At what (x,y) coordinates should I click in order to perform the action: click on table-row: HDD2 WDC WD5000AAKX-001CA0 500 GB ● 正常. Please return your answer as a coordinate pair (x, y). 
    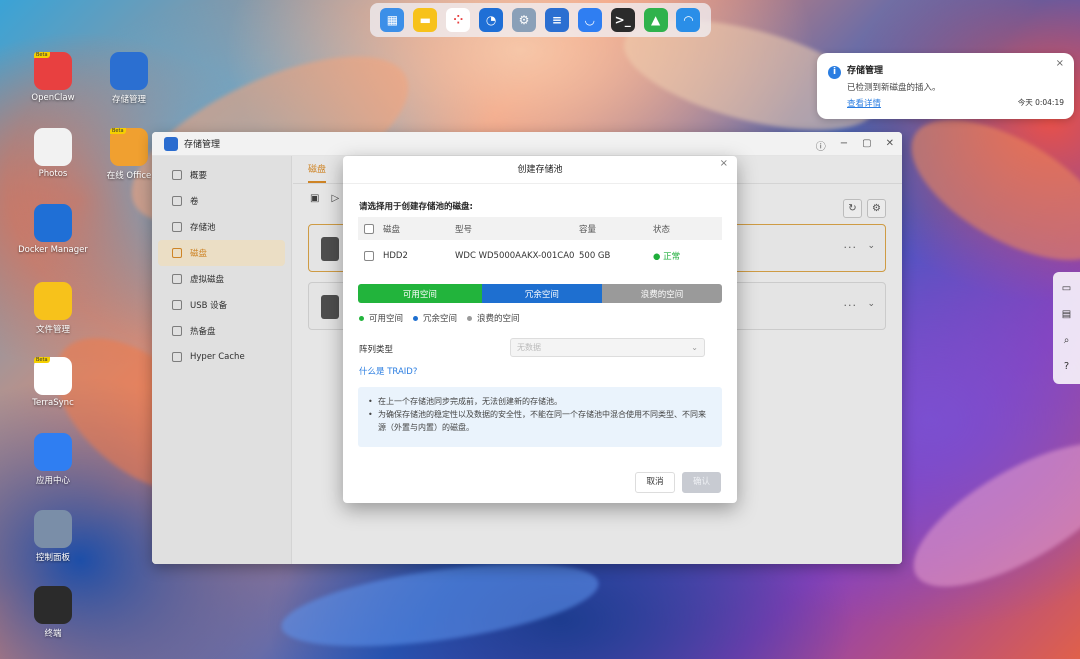
    Looking at the image, I should click on (540, 255).